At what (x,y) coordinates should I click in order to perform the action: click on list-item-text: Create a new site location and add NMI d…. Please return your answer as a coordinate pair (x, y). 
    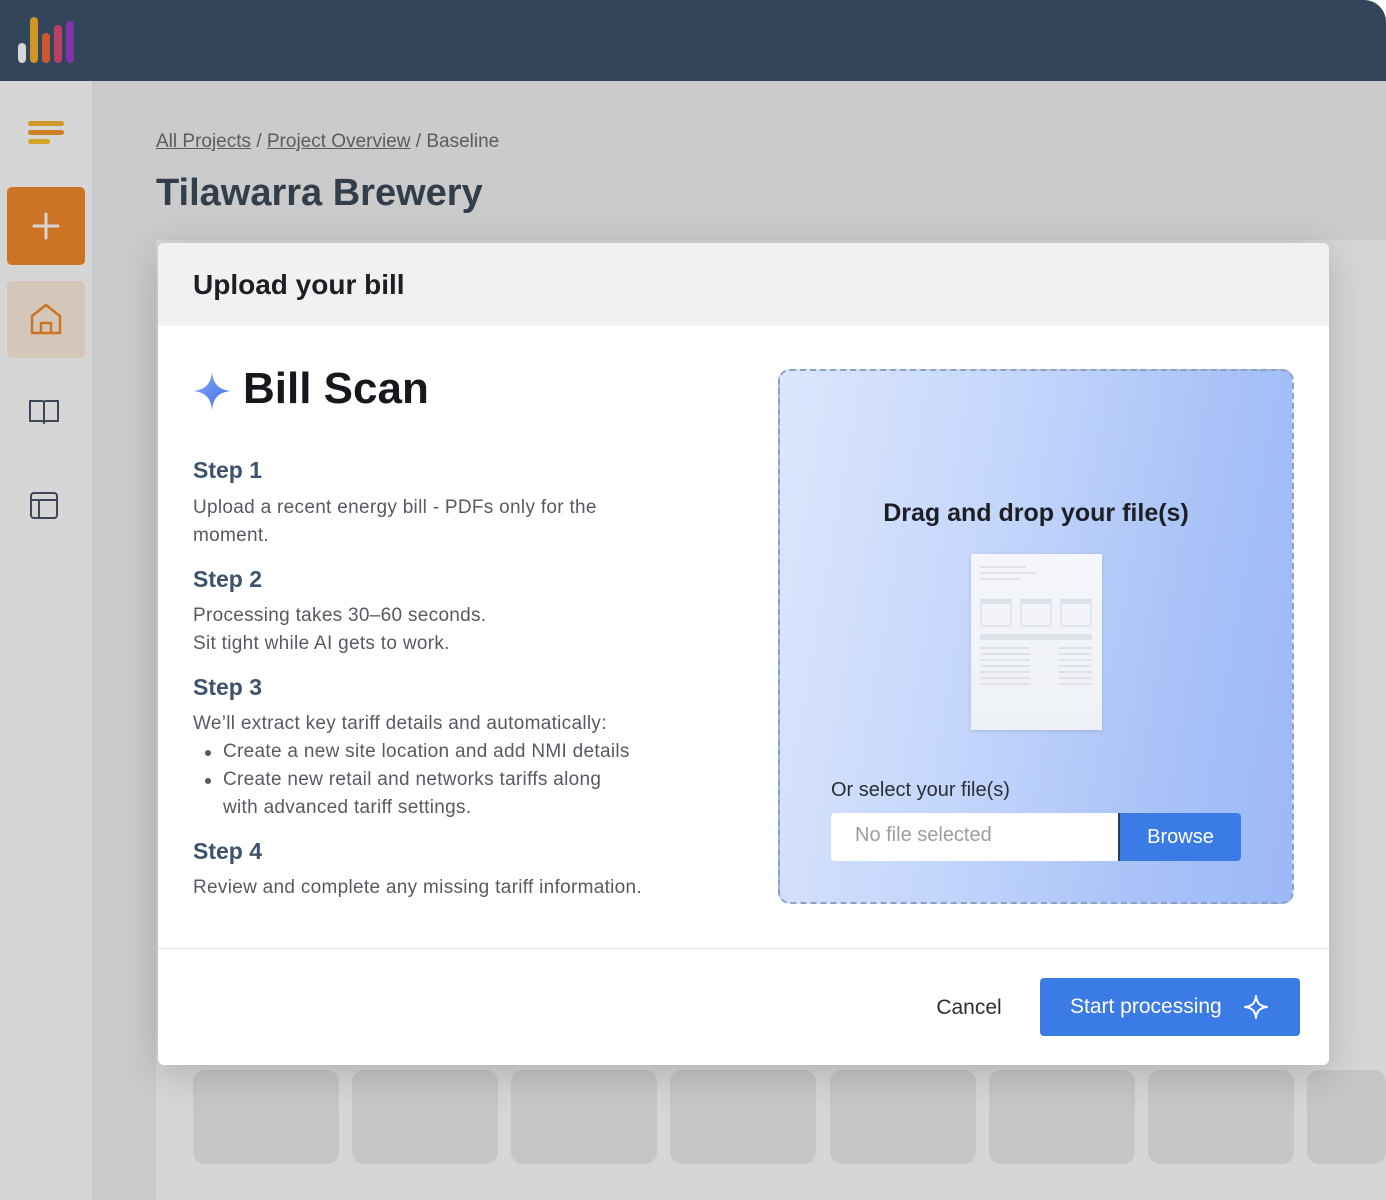
    Looking at the image, I should click on (426, 751).